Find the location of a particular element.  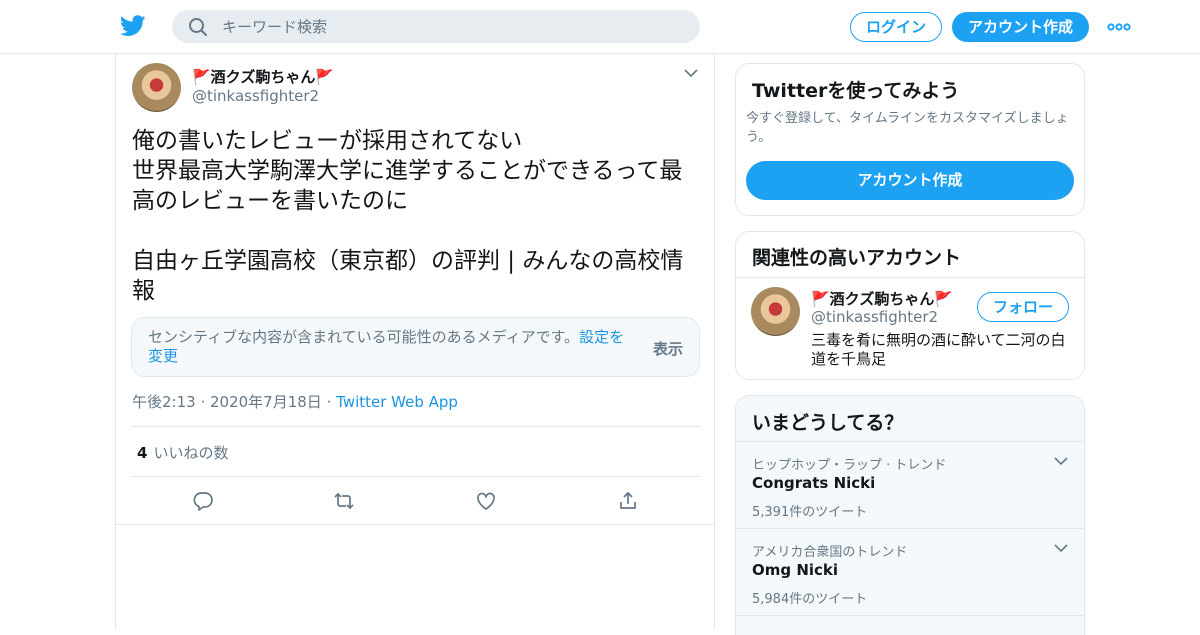

trend-tweet-count: 5,391件のツイート is located at coordinates (810, 512).